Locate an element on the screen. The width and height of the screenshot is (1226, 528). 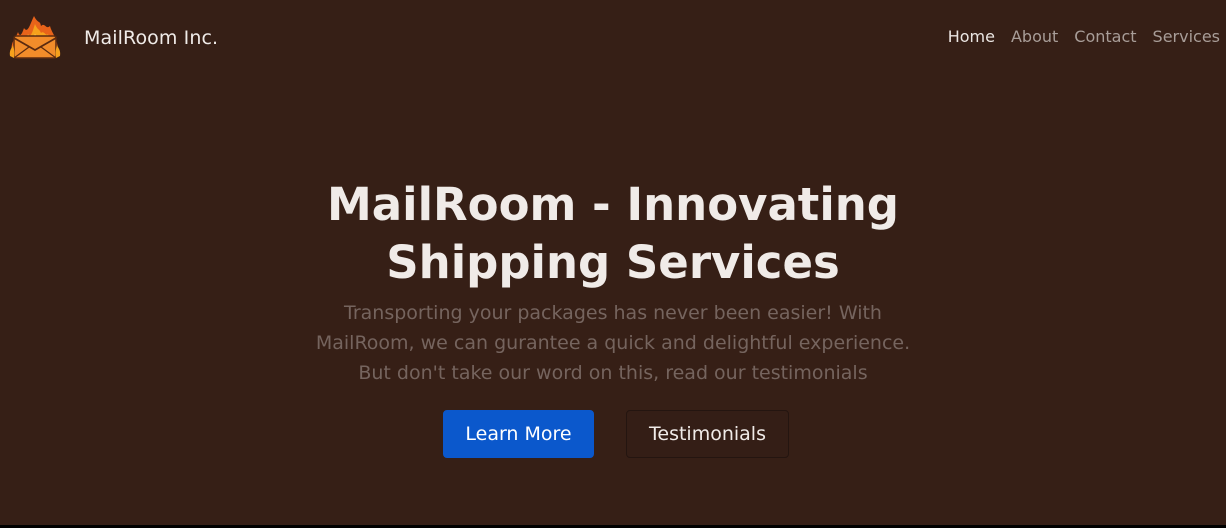
brand-name: MailRoom Inc. is located at coordinates (151, 38).